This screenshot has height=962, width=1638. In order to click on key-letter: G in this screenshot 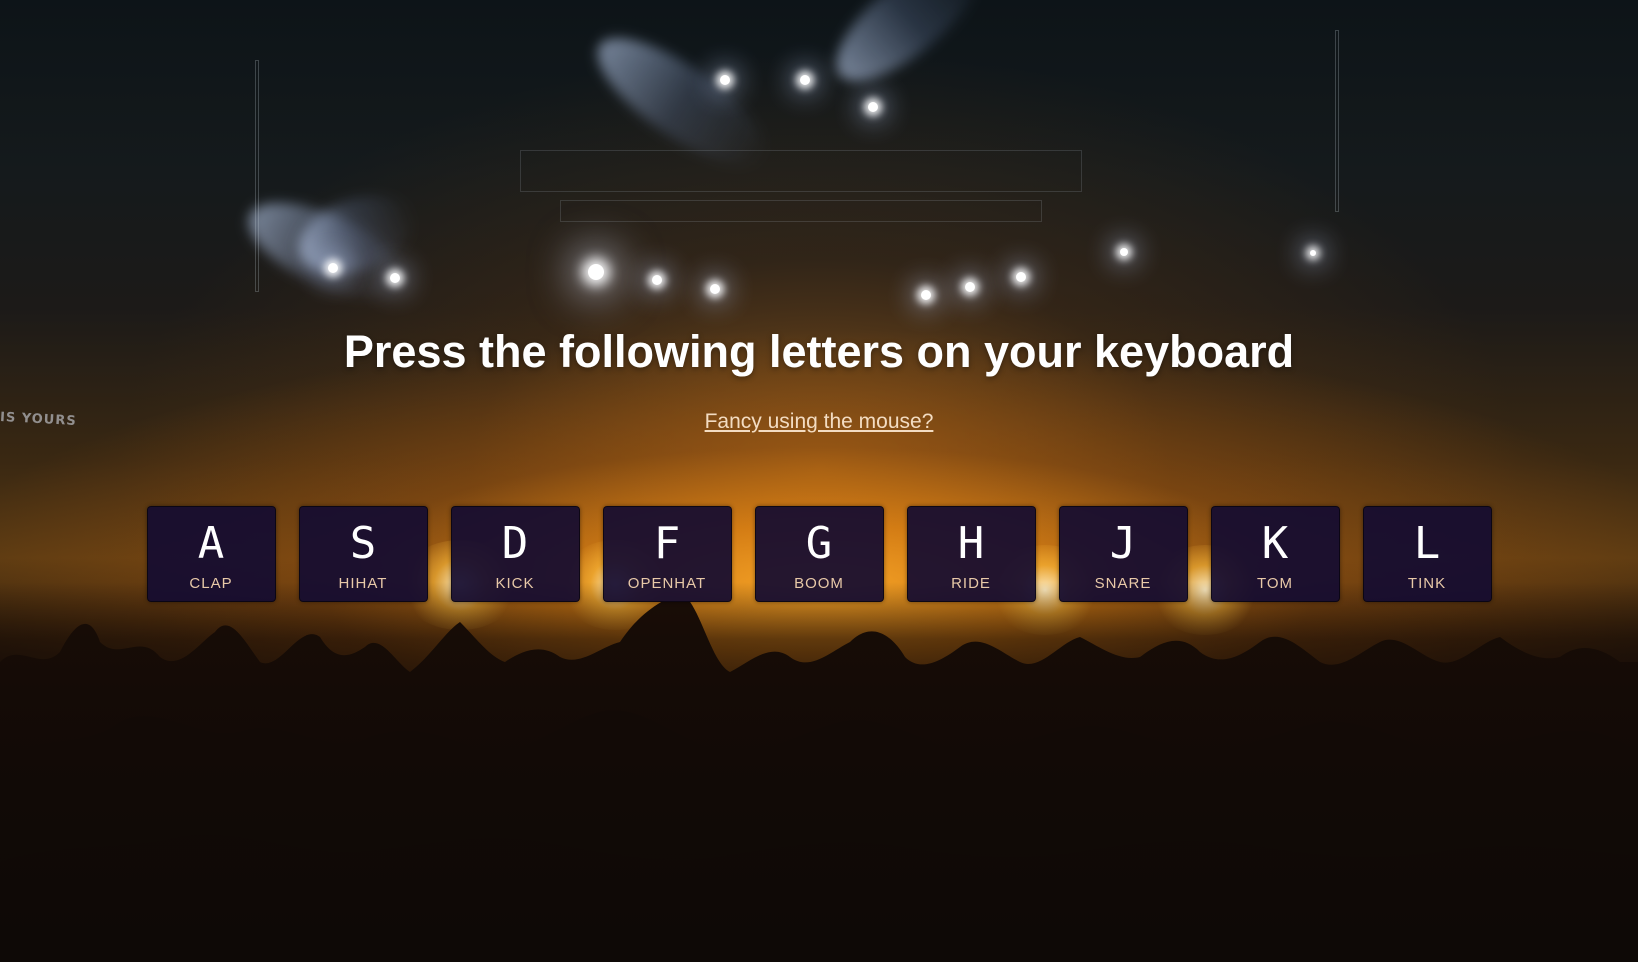, I will do `click(819, 543)`.